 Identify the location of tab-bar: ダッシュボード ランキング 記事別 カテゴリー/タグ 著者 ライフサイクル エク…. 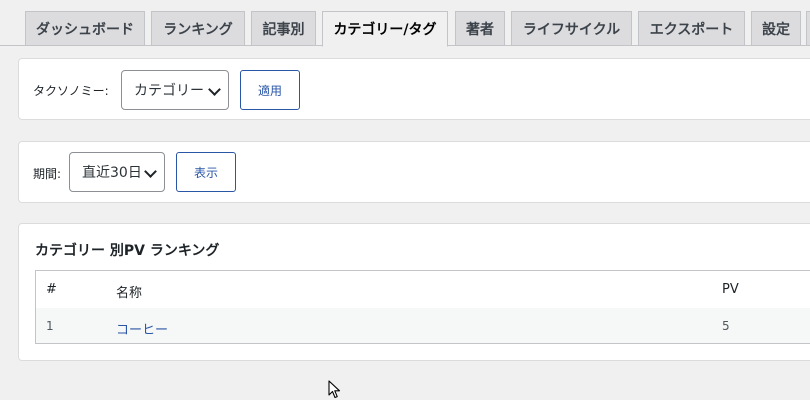
(405, 23).